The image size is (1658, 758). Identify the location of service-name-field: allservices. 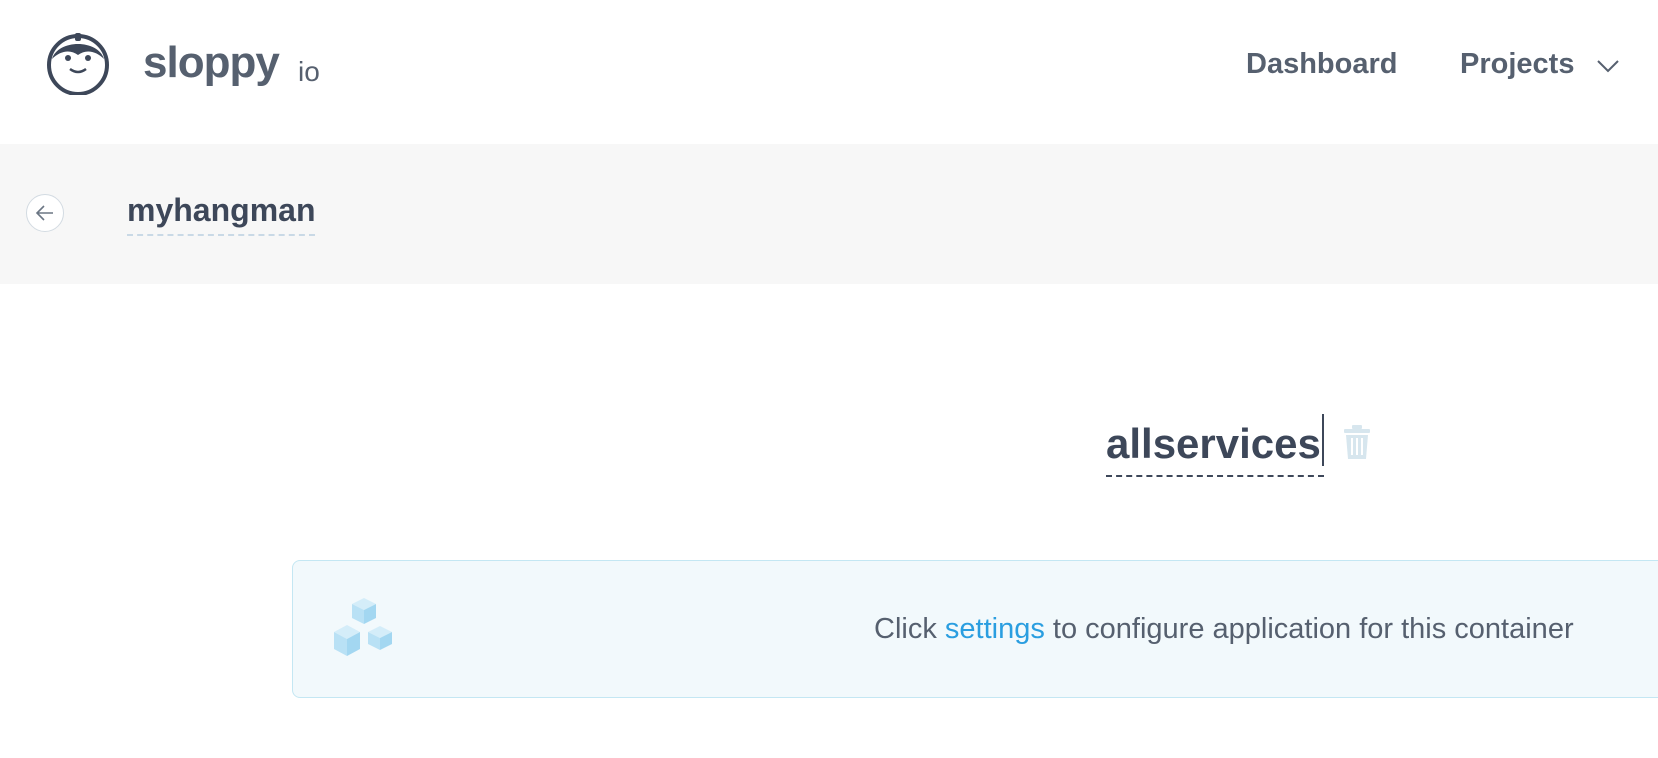
(1215, 446).